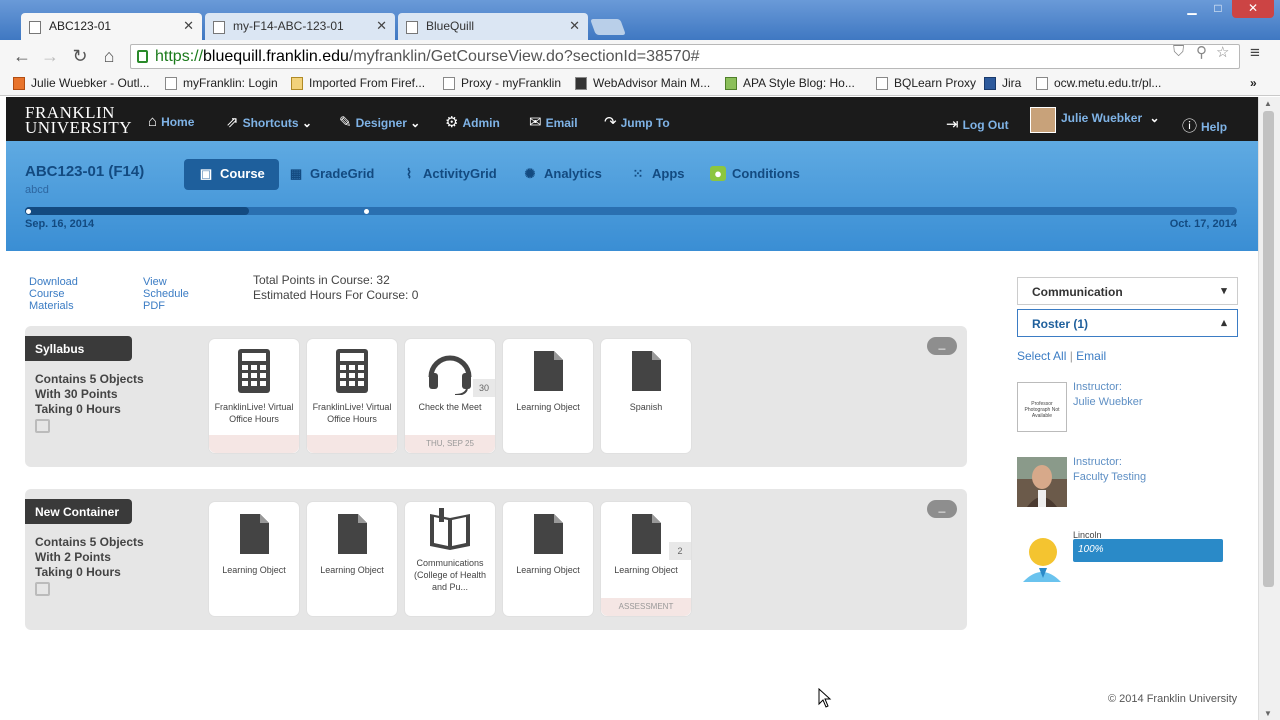 The image size is (1280, 720). I want to click on browser-tab: BlueQuill ✕, so click(493, 26).